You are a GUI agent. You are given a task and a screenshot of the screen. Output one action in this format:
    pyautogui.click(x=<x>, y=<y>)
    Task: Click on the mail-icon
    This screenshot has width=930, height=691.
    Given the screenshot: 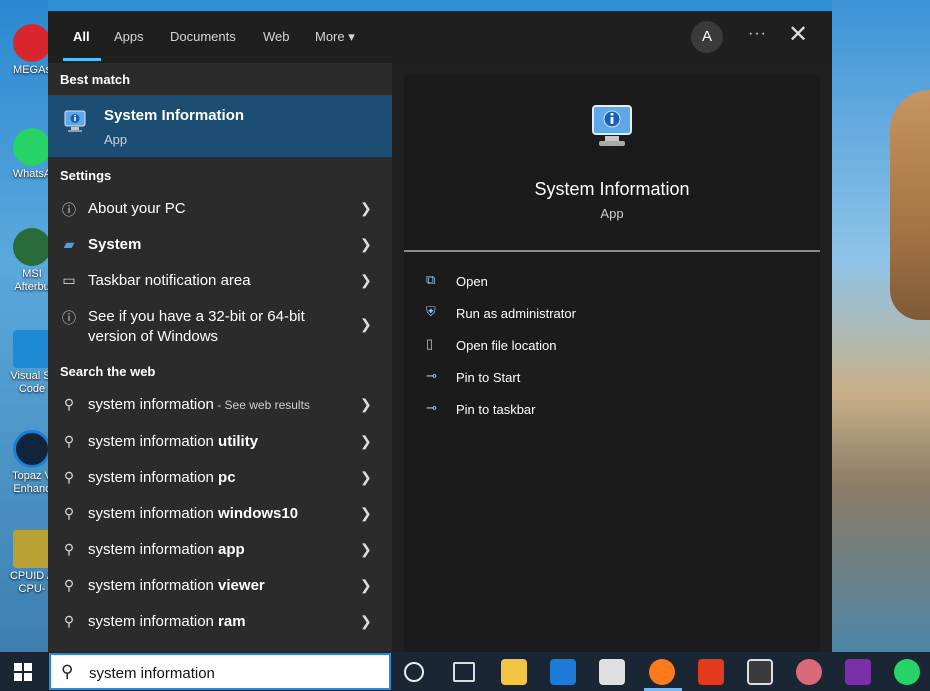 What is the action you would take?
    pyautogui.click(x=563, y=672)
    